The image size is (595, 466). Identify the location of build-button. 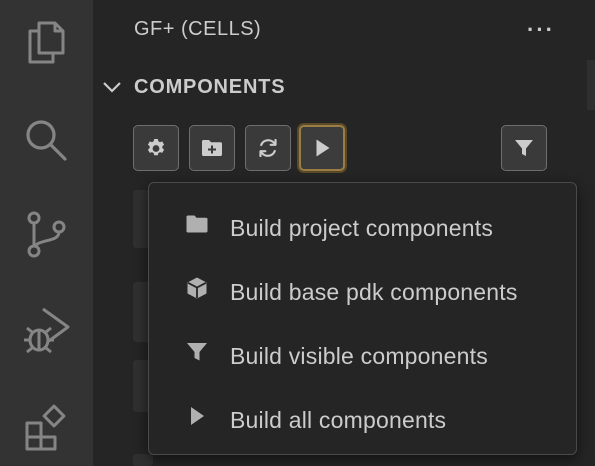
(322, 148).